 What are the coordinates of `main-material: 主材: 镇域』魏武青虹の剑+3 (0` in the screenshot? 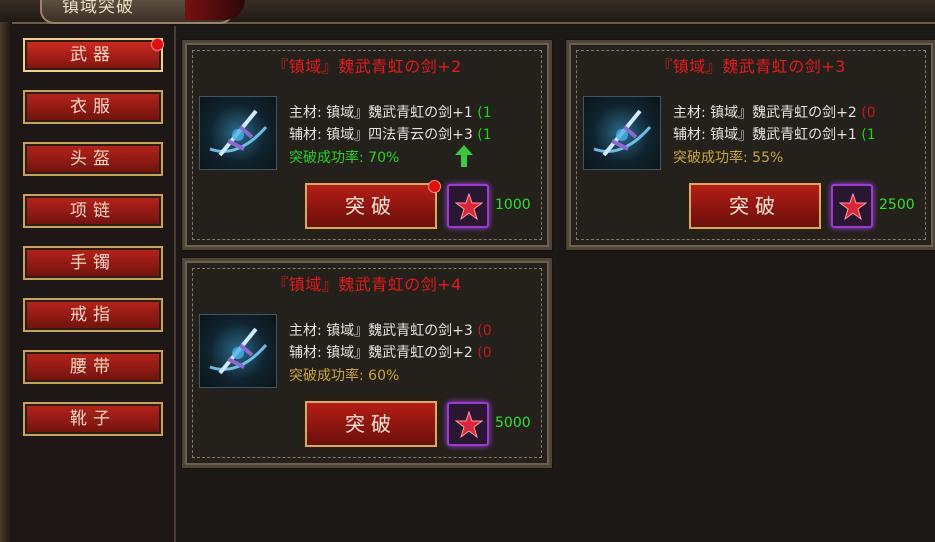 It's located at (390, 330).